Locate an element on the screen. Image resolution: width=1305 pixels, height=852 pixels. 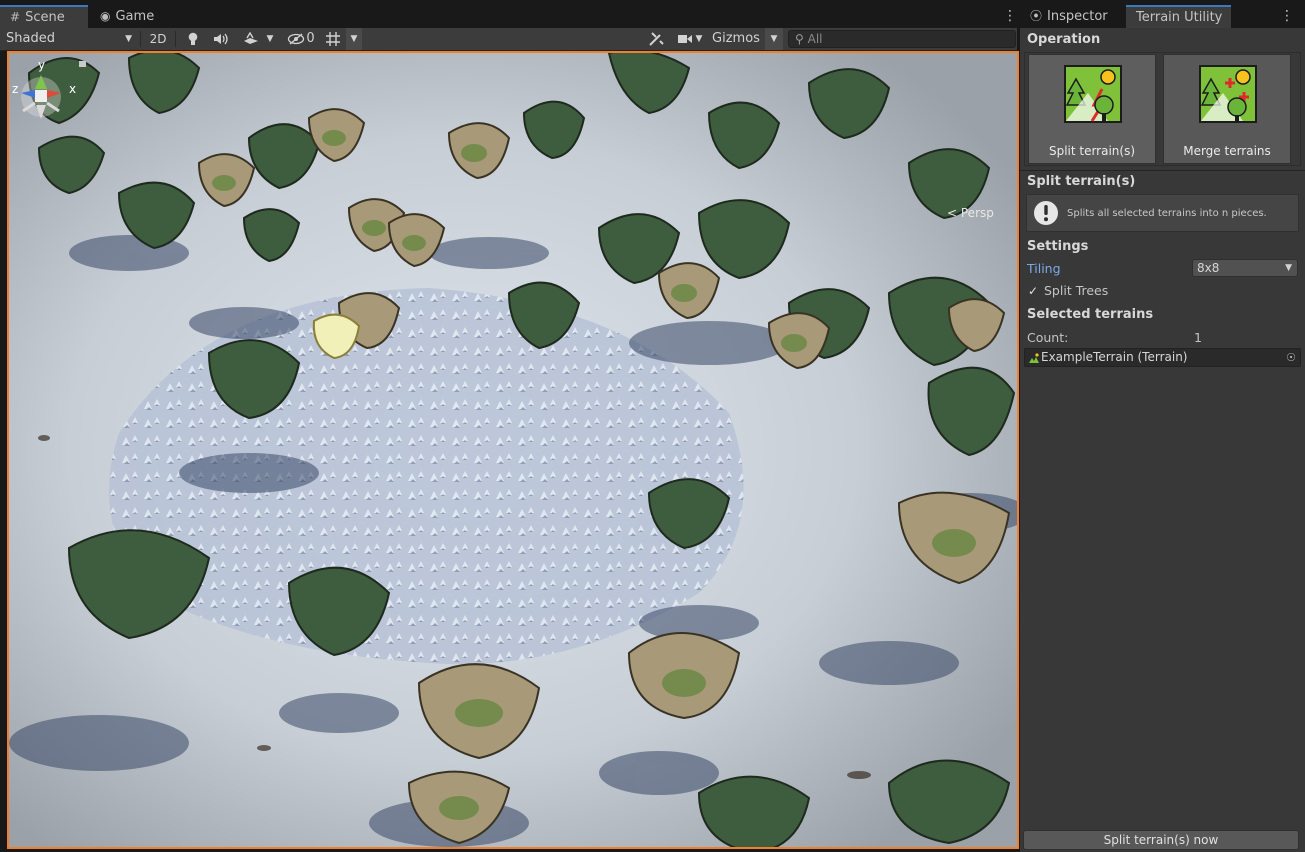
axis-z-label: z is located at coordinates (15, 89).